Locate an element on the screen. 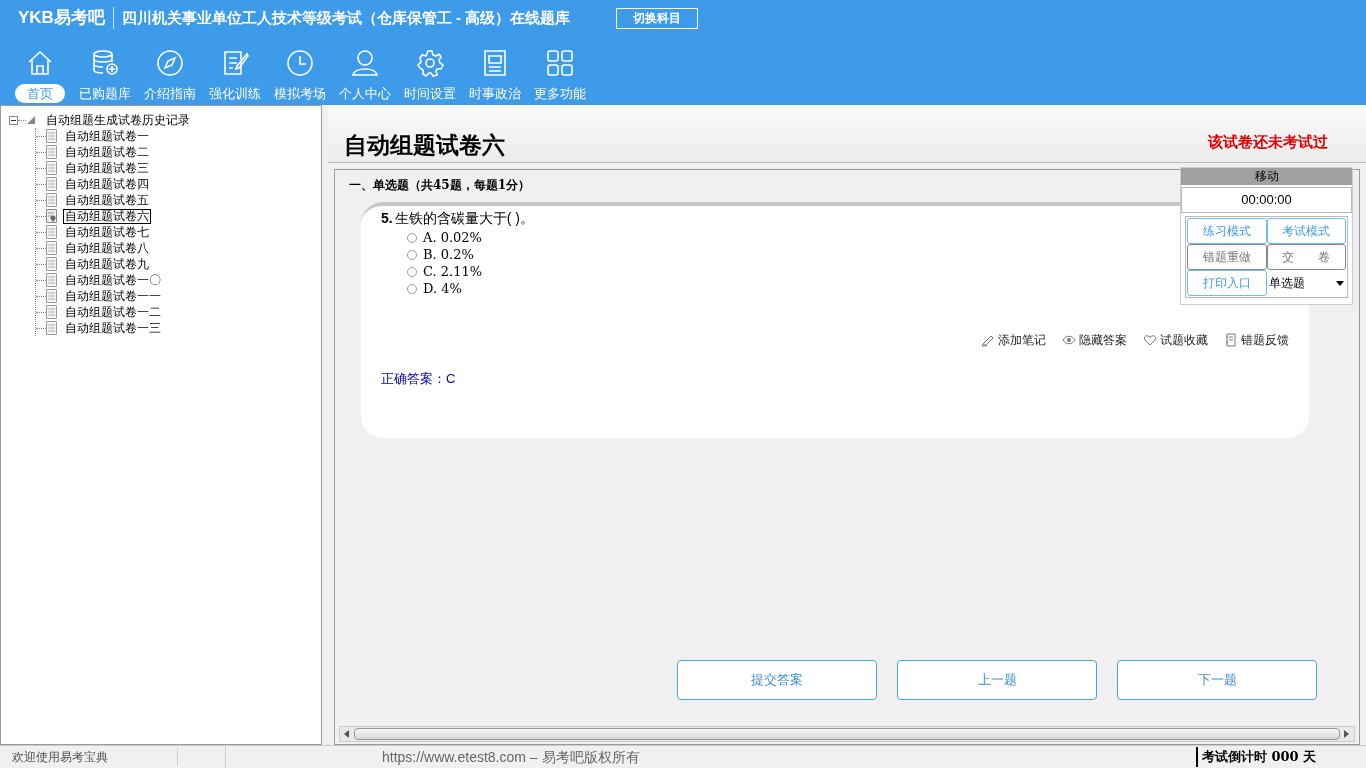 This screenshot has width=1366, height=768. question-number: 5. is located at coordinates (387, 218).